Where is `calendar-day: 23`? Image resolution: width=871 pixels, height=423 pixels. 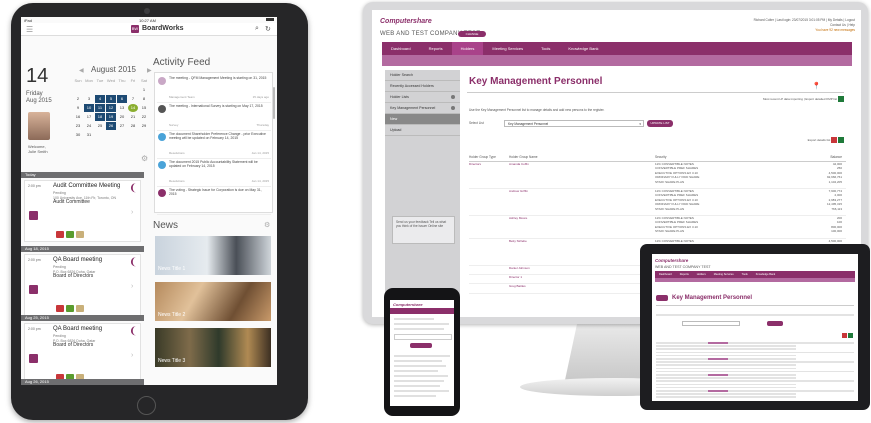
calendar-day: 23 is located at coordinates (78, 126).